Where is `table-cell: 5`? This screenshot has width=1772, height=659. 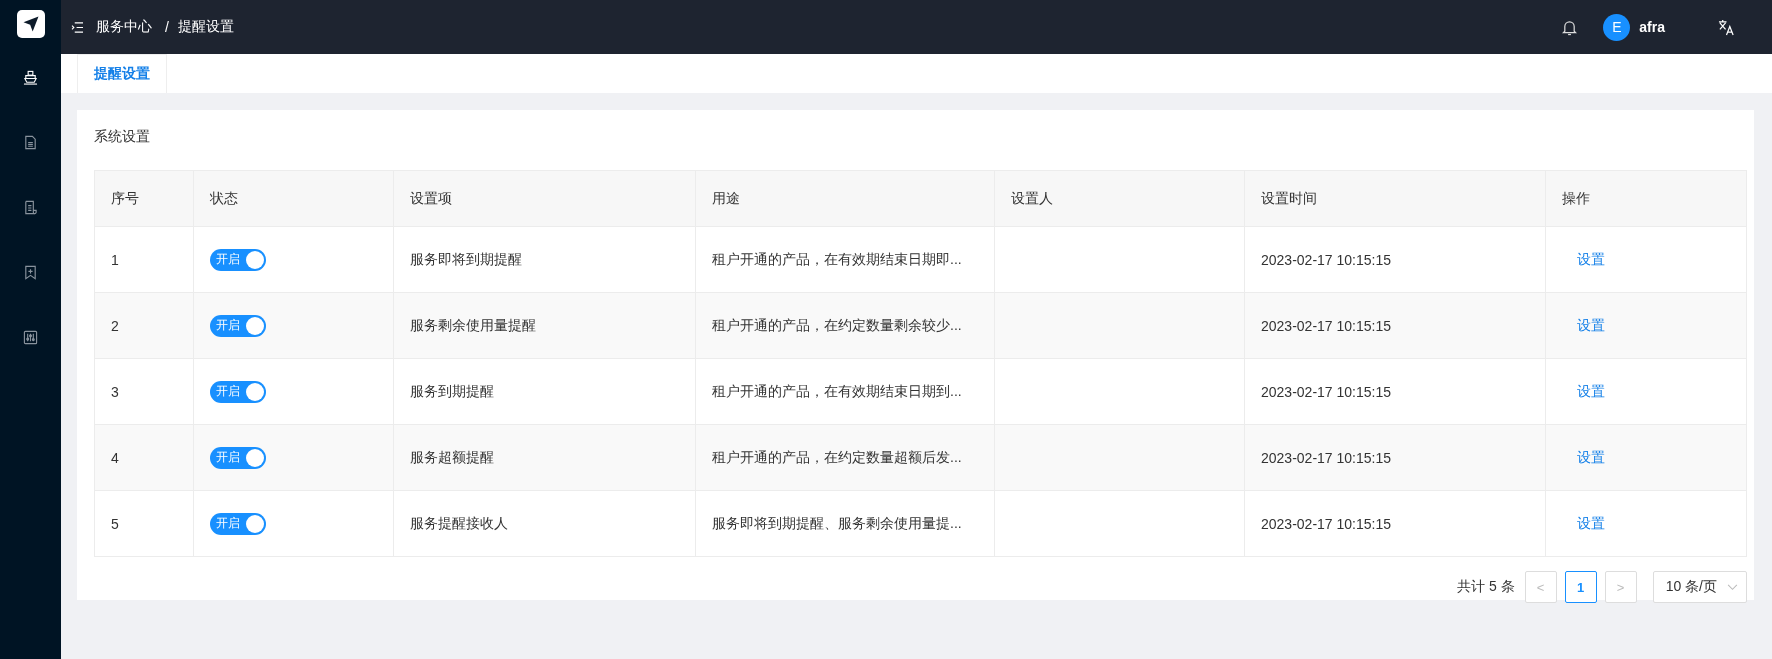 table-cell: 5 is located at coordinates (144, 523).